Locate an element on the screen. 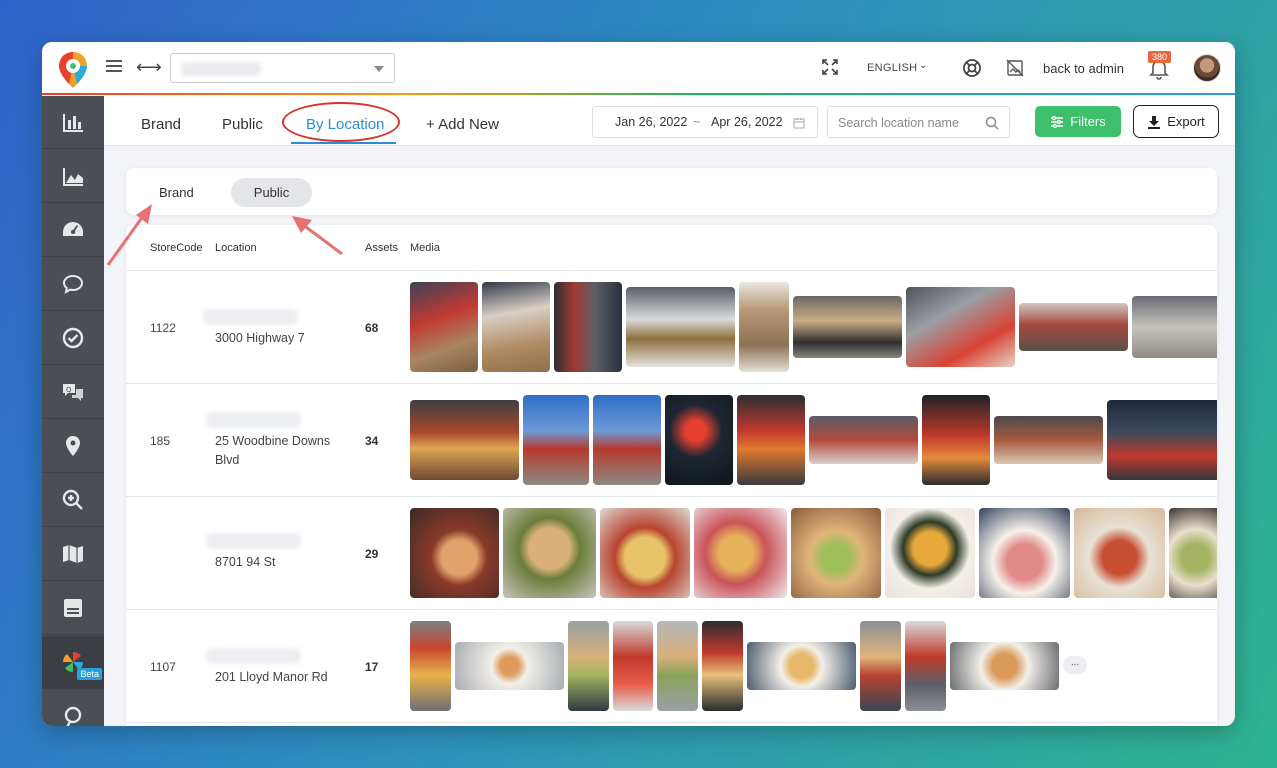  notification-badge: 380 is located at coordinates (1160, 57).